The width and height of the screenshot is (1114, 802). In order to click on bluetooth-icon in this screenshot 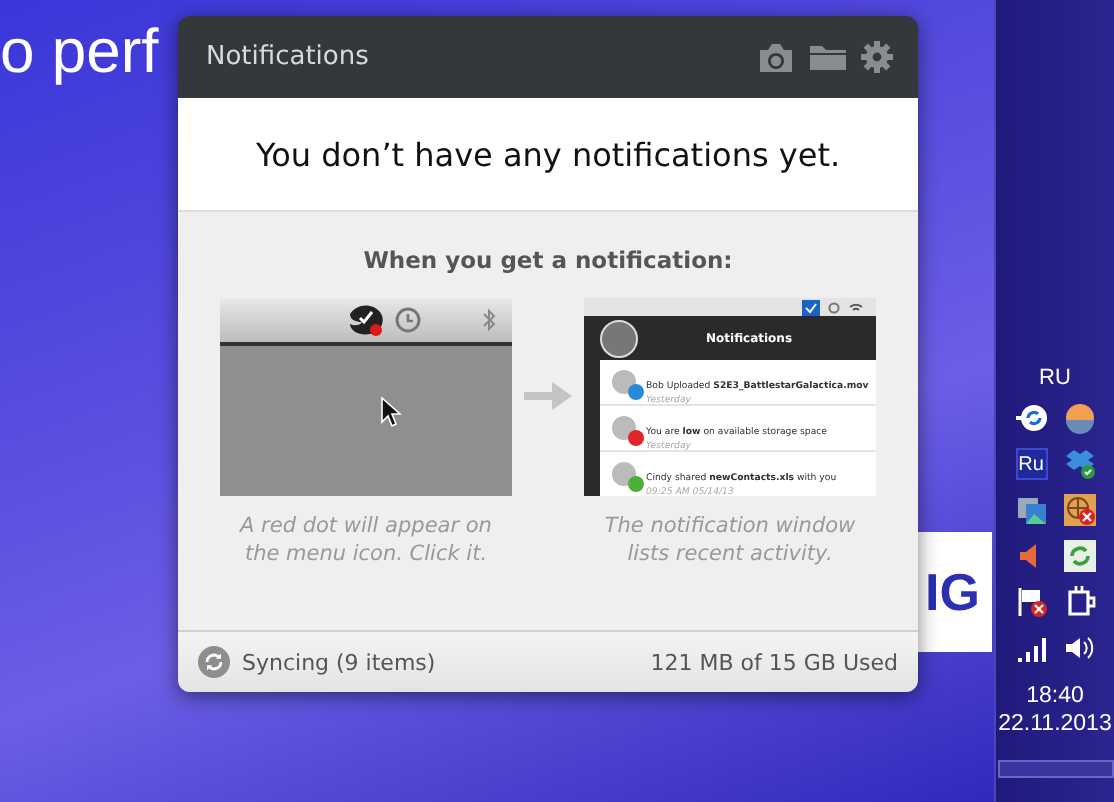, I will do `click(489, 320)`.